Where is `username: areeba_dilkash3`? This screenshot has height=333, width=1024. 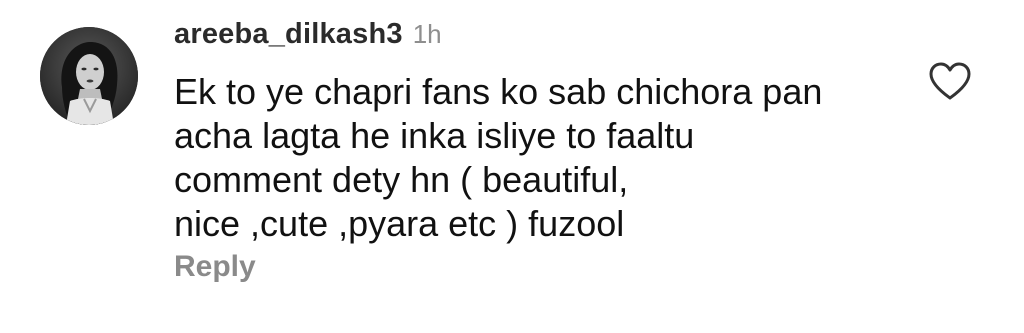
username: areeba_dilkash3 is located at coordinates (288, 34).